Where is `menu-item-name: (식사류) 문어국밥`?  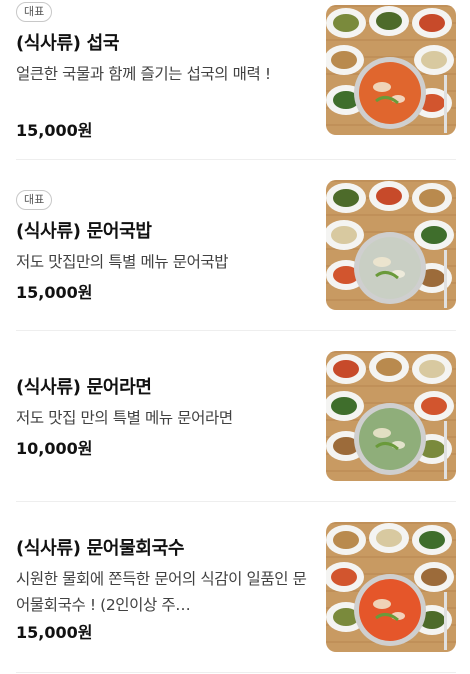 menu-item-name: (식사류) 문어국밥 is located at coordinates (84, 231).